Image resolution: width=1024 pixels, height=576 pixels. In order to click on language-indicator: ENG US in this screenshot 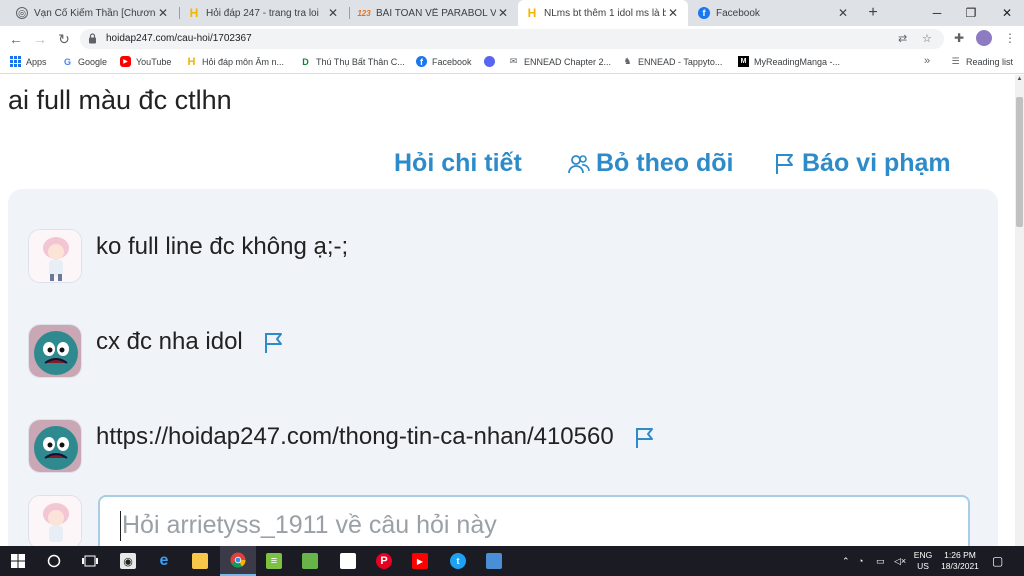, I will do `click(923, 561)`.